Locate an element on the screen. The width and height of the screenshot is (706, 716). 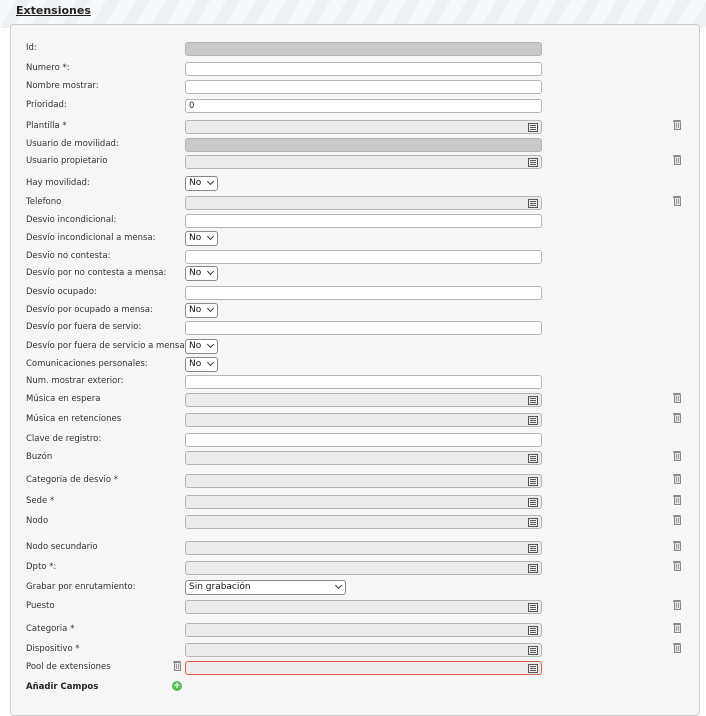
row-buzon: Buzón is located at coordinates (353, 458).